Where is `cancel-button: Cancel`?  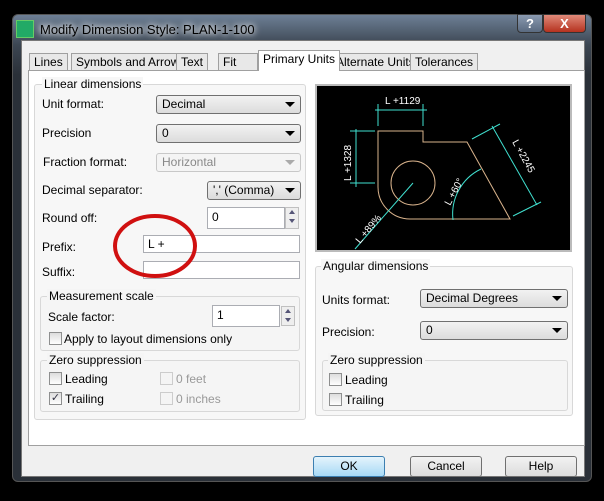 cancel-button: Cancel is located at coordinates (446, 466).